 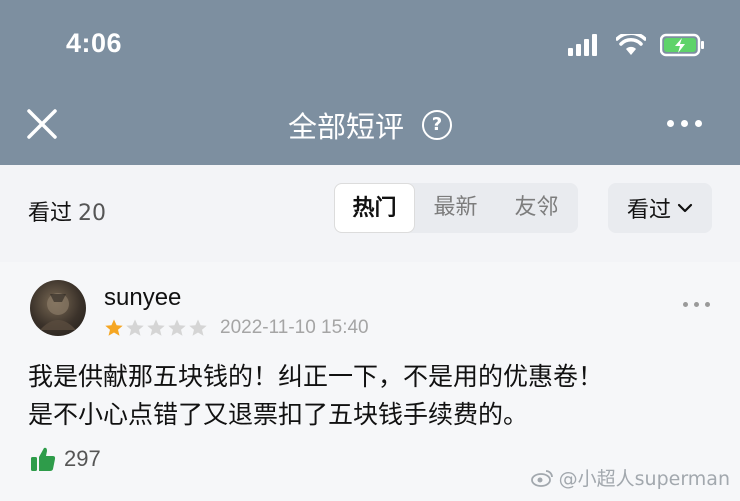 What do you see at coordinates (294, 327) in the screenshot?
I see `review-date: 2022-11-10 15:40` at bounding box center [294, 327].